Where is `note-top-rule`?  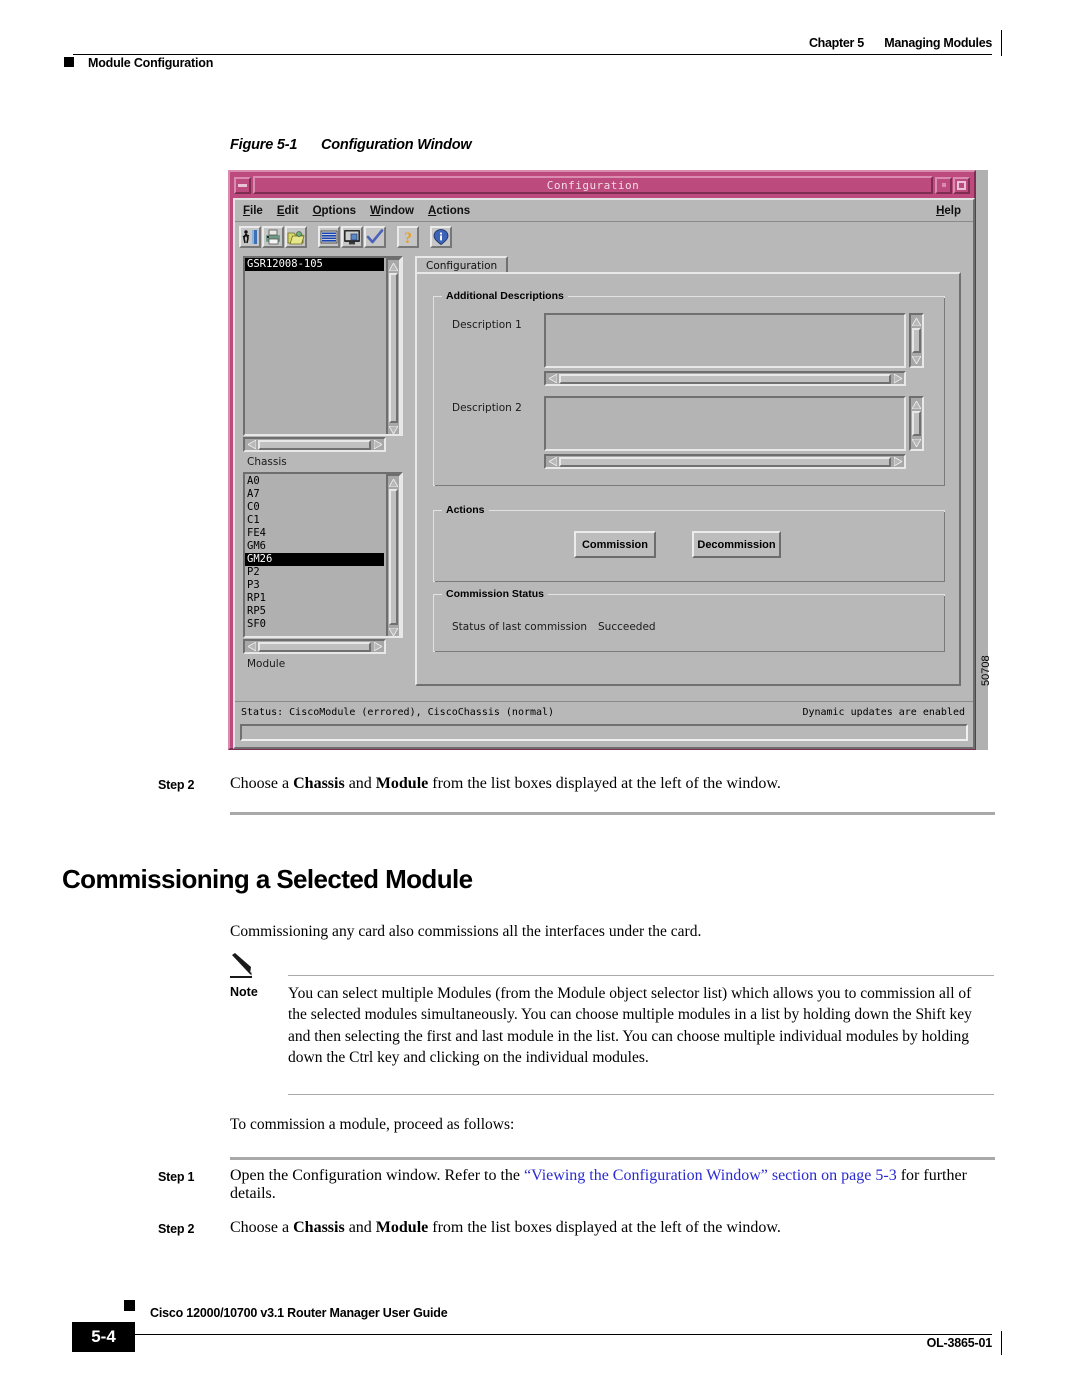 note-top-rule is located at coordinates (641, 975).